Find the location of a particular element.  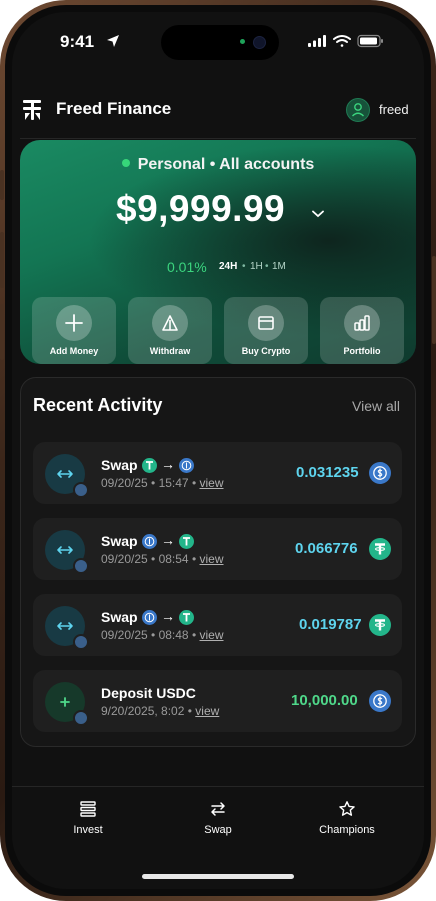

portfolio-label: Portfolio is located at coordinates (362, 351).